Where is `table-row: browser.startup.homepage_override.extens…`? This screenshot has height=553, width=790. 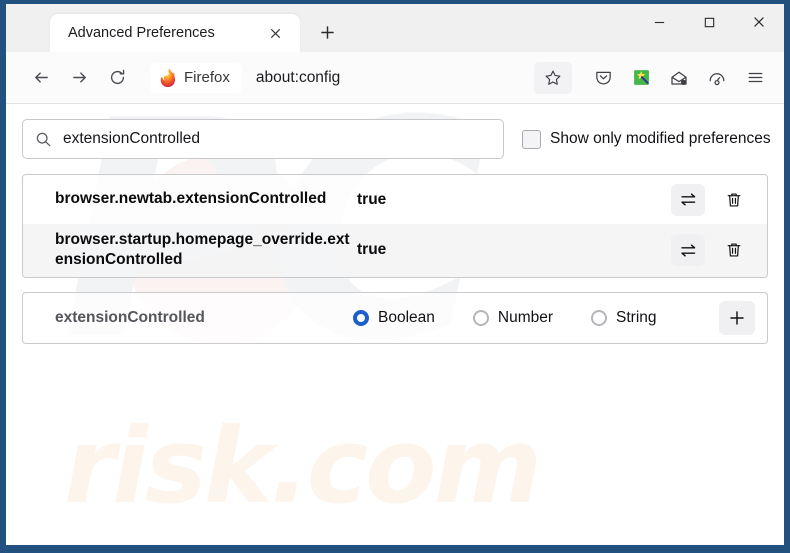
table-row: browser.startup.homepage_override.extens… is located at coordinates (395, 250).